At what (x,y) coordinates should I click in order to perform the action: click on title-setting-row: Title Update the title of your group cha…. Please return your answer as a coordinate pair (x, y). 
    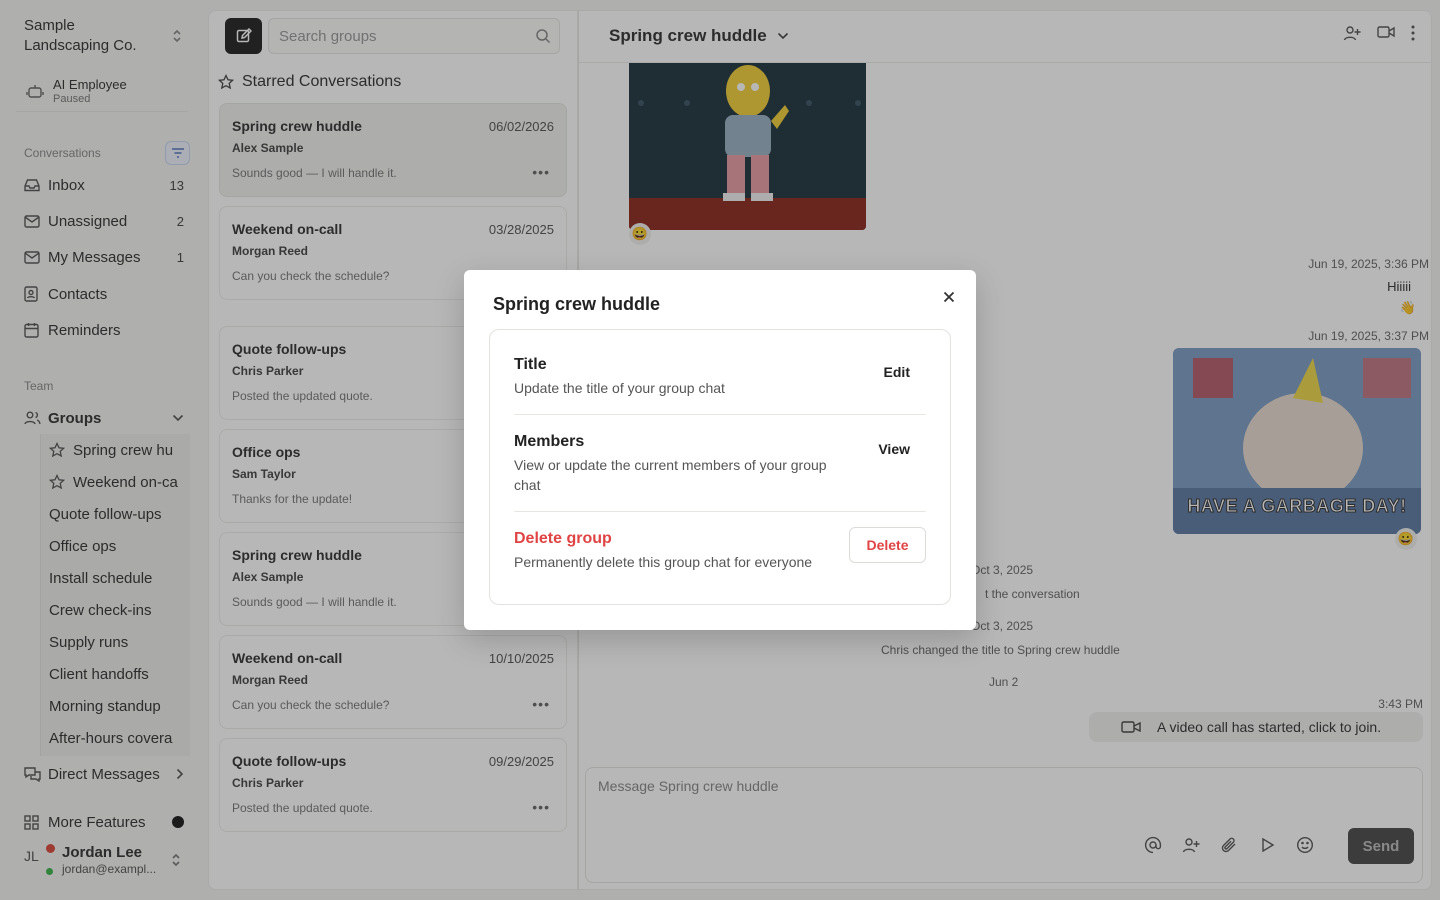
    Looking at the image, I should click on (720, 377).